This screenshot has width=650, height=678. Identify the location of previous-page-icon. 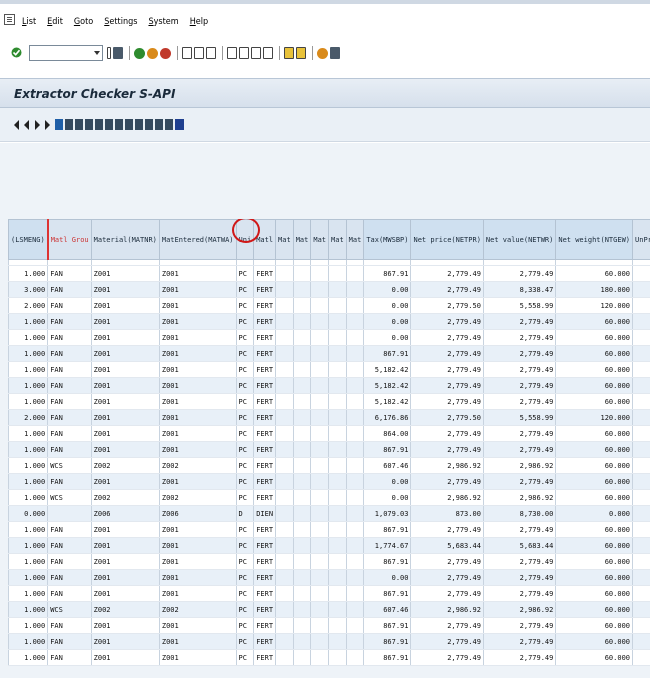
(244, 53).